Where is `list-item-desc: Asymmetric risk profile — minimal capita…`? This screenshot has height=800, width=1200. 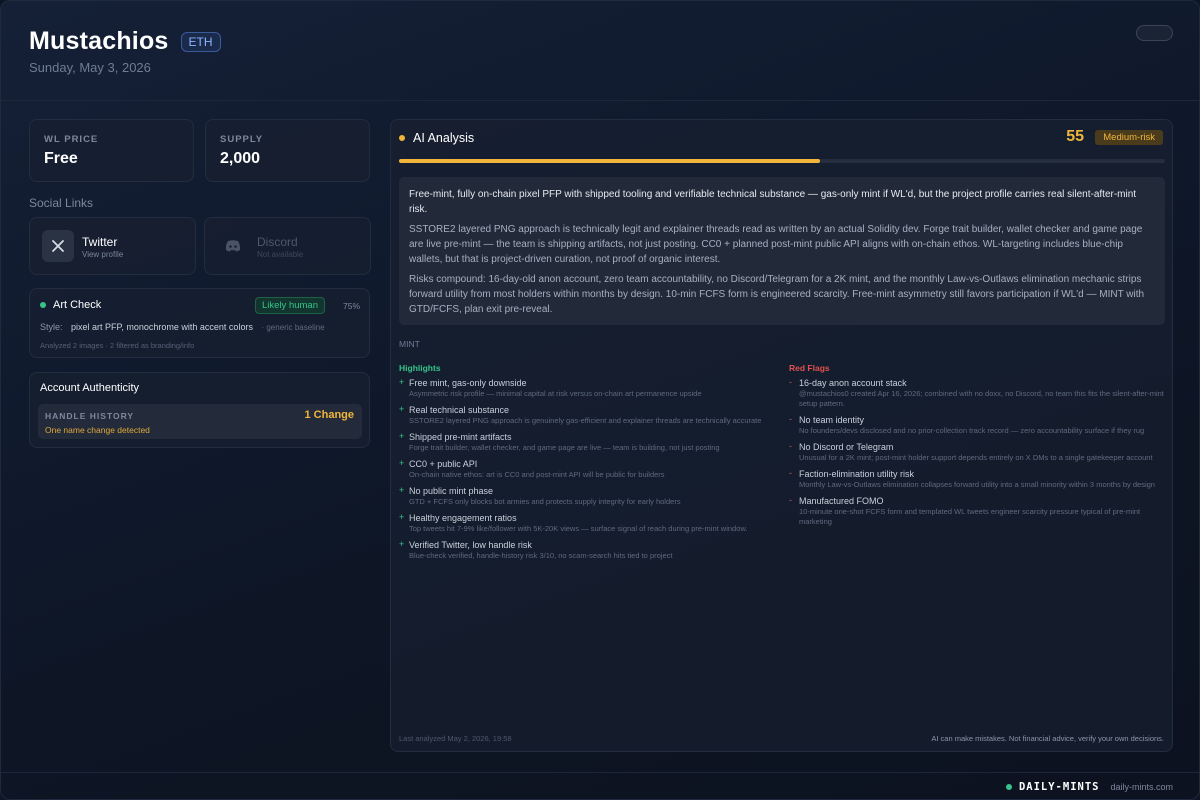 list-item-desc: Asymmetric risk profile — minimal capita… is located at coordinates (555, 393).